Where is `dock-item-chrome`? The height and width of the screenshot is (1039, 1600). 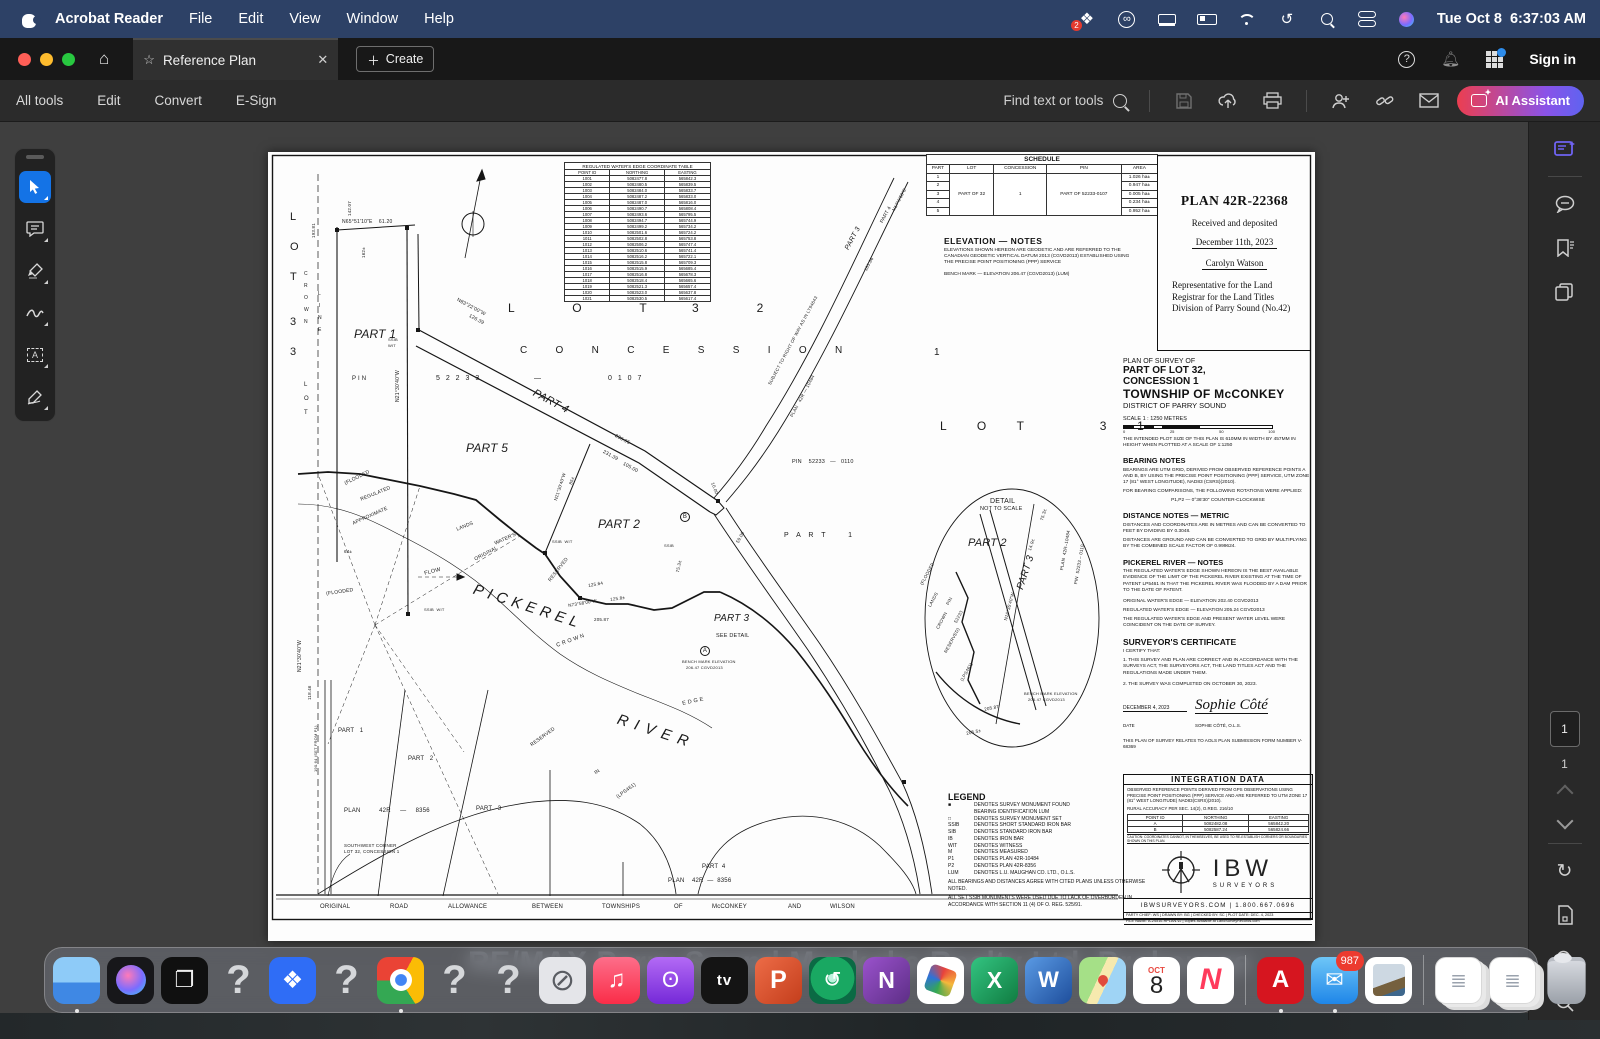 dock-item-chrome is located at coordinates (400, 984).